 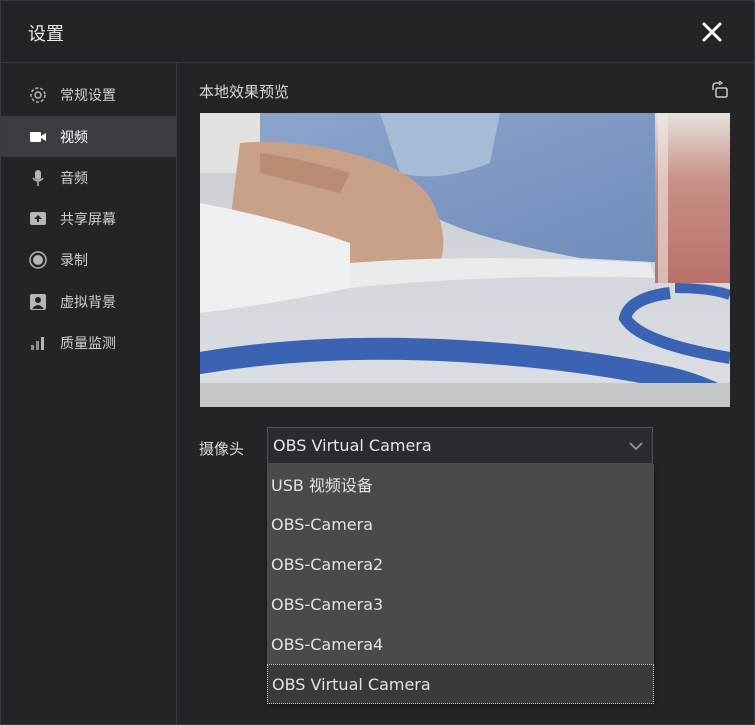 I want to click on rotate-icon, so click(x=720, y=89).